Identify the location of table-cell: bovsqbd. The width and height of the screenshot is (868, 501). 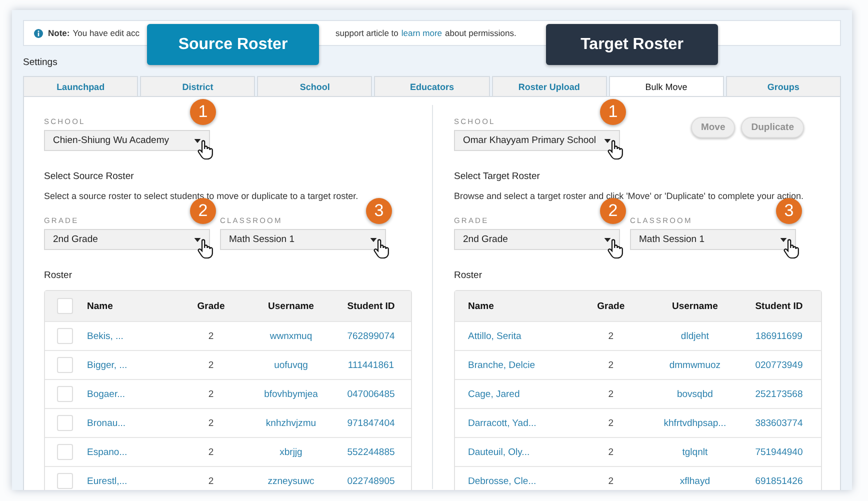
(694, 394).